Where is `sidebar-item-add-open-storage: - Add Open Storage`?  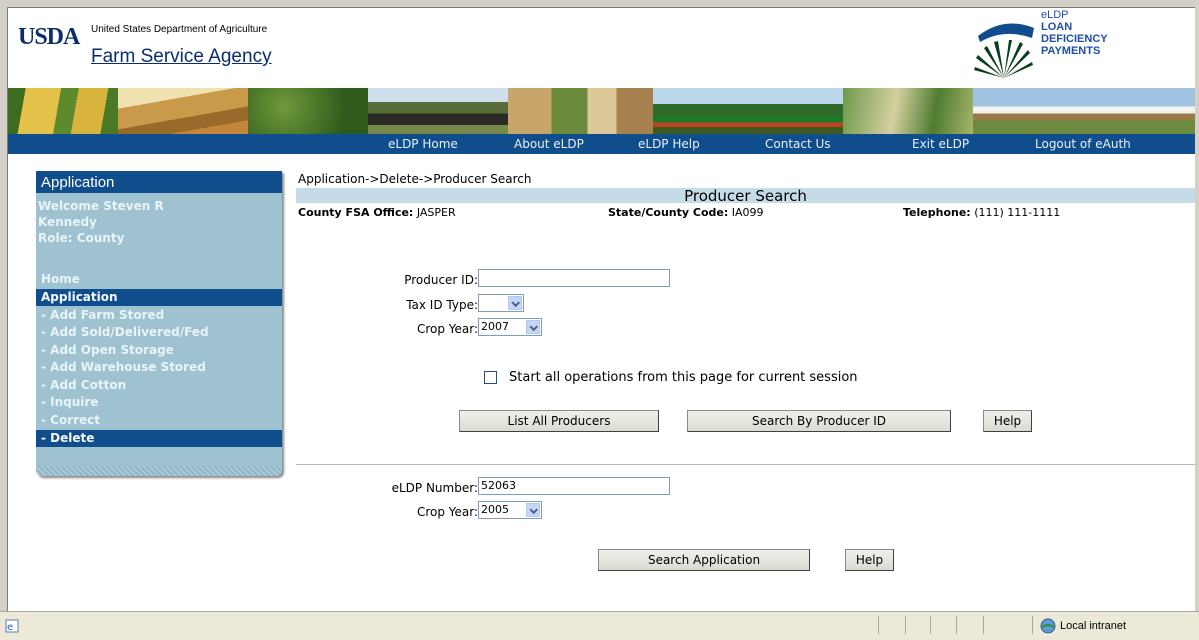
sidebar-item-add-open-storage: - Add Open Storage is located at coordinates (159, 350).